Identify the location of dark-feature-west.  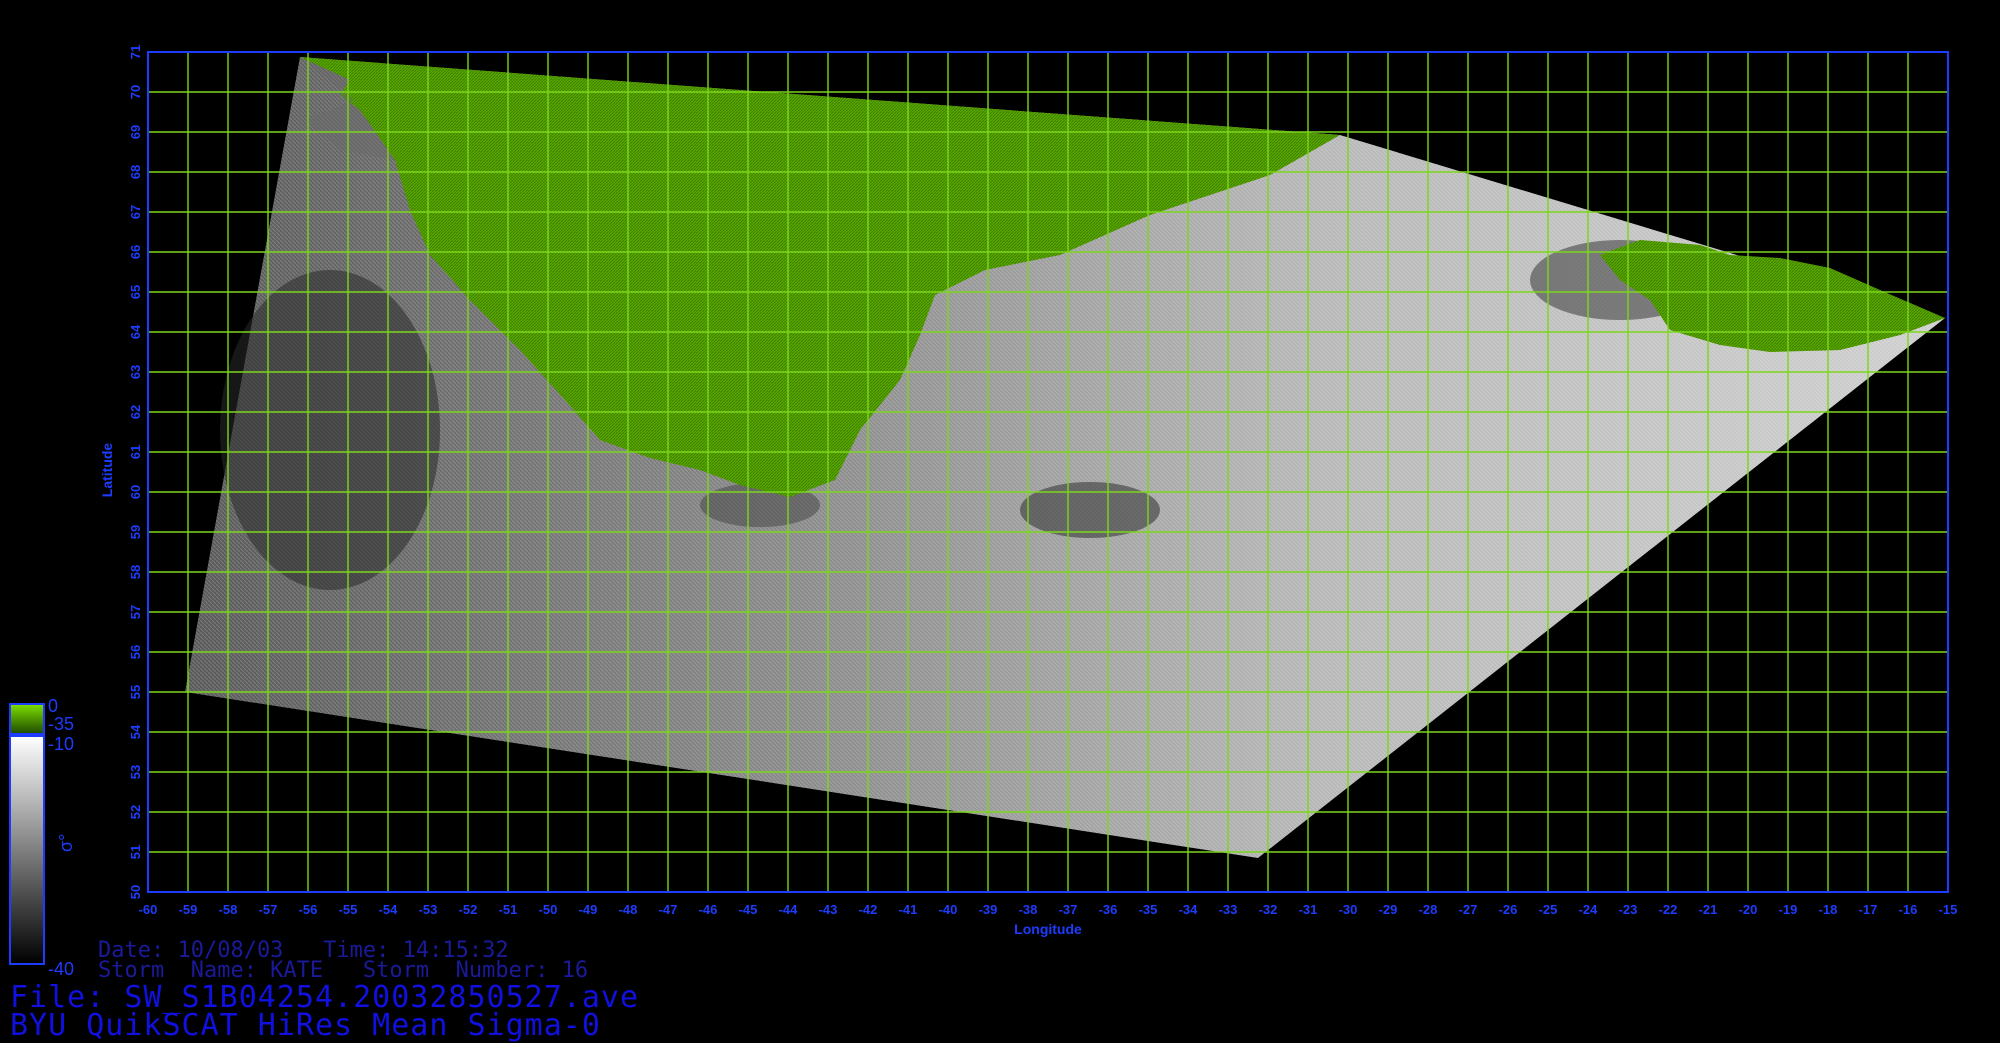
(330, 430).